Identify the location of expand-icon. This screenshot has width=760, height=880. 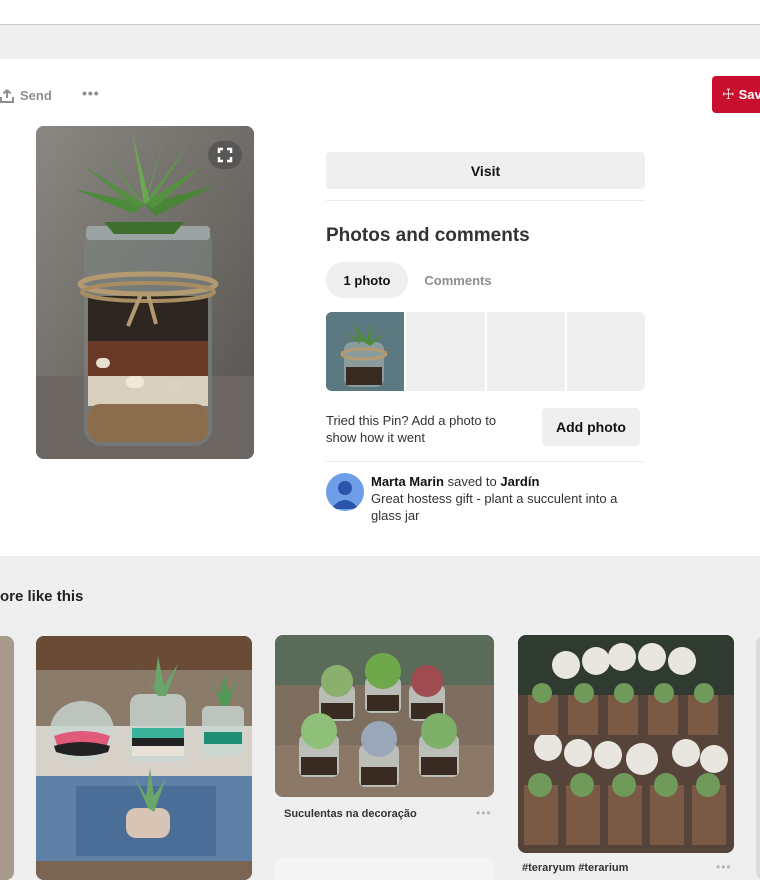
(225, 155).